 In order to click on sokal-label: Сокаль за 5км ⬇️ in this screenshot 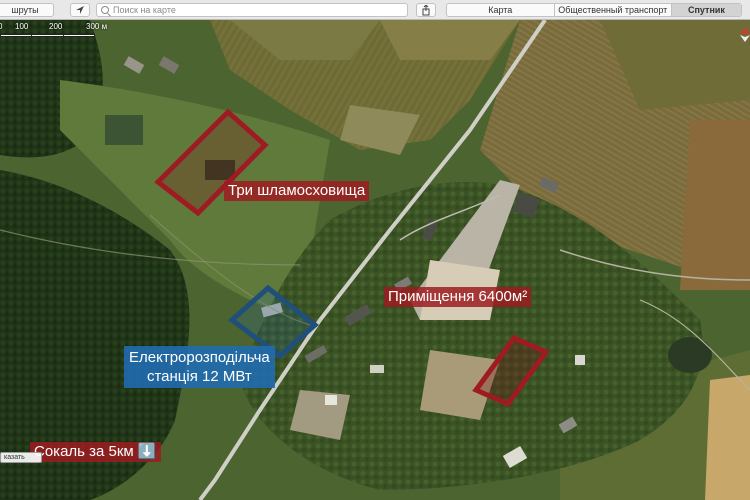, I will do `click(95, 452)`.